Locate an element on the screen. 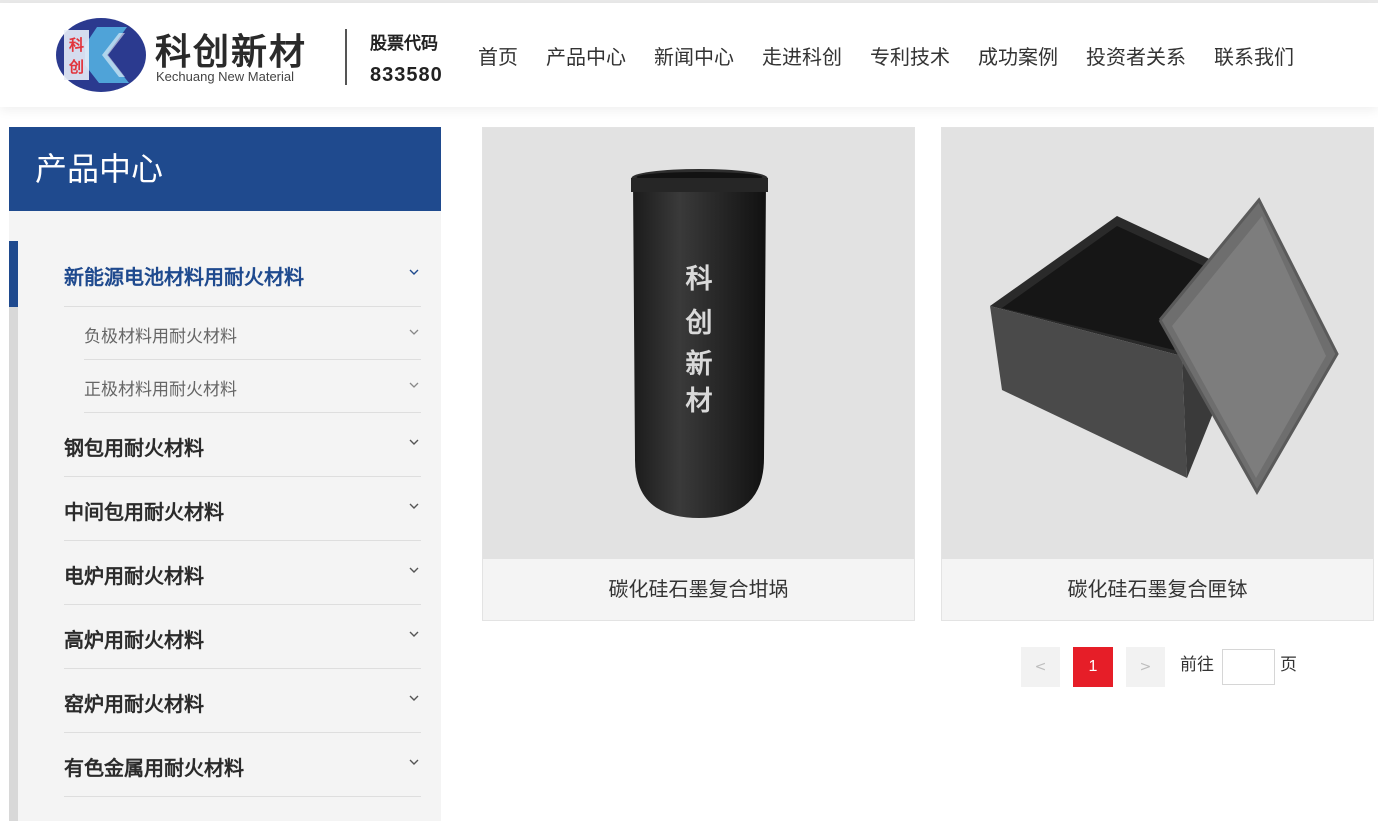 This screenshot has height=821, width=1378. category-ladle: 钢包用耐火材料 is located at coordinates (242, 445).